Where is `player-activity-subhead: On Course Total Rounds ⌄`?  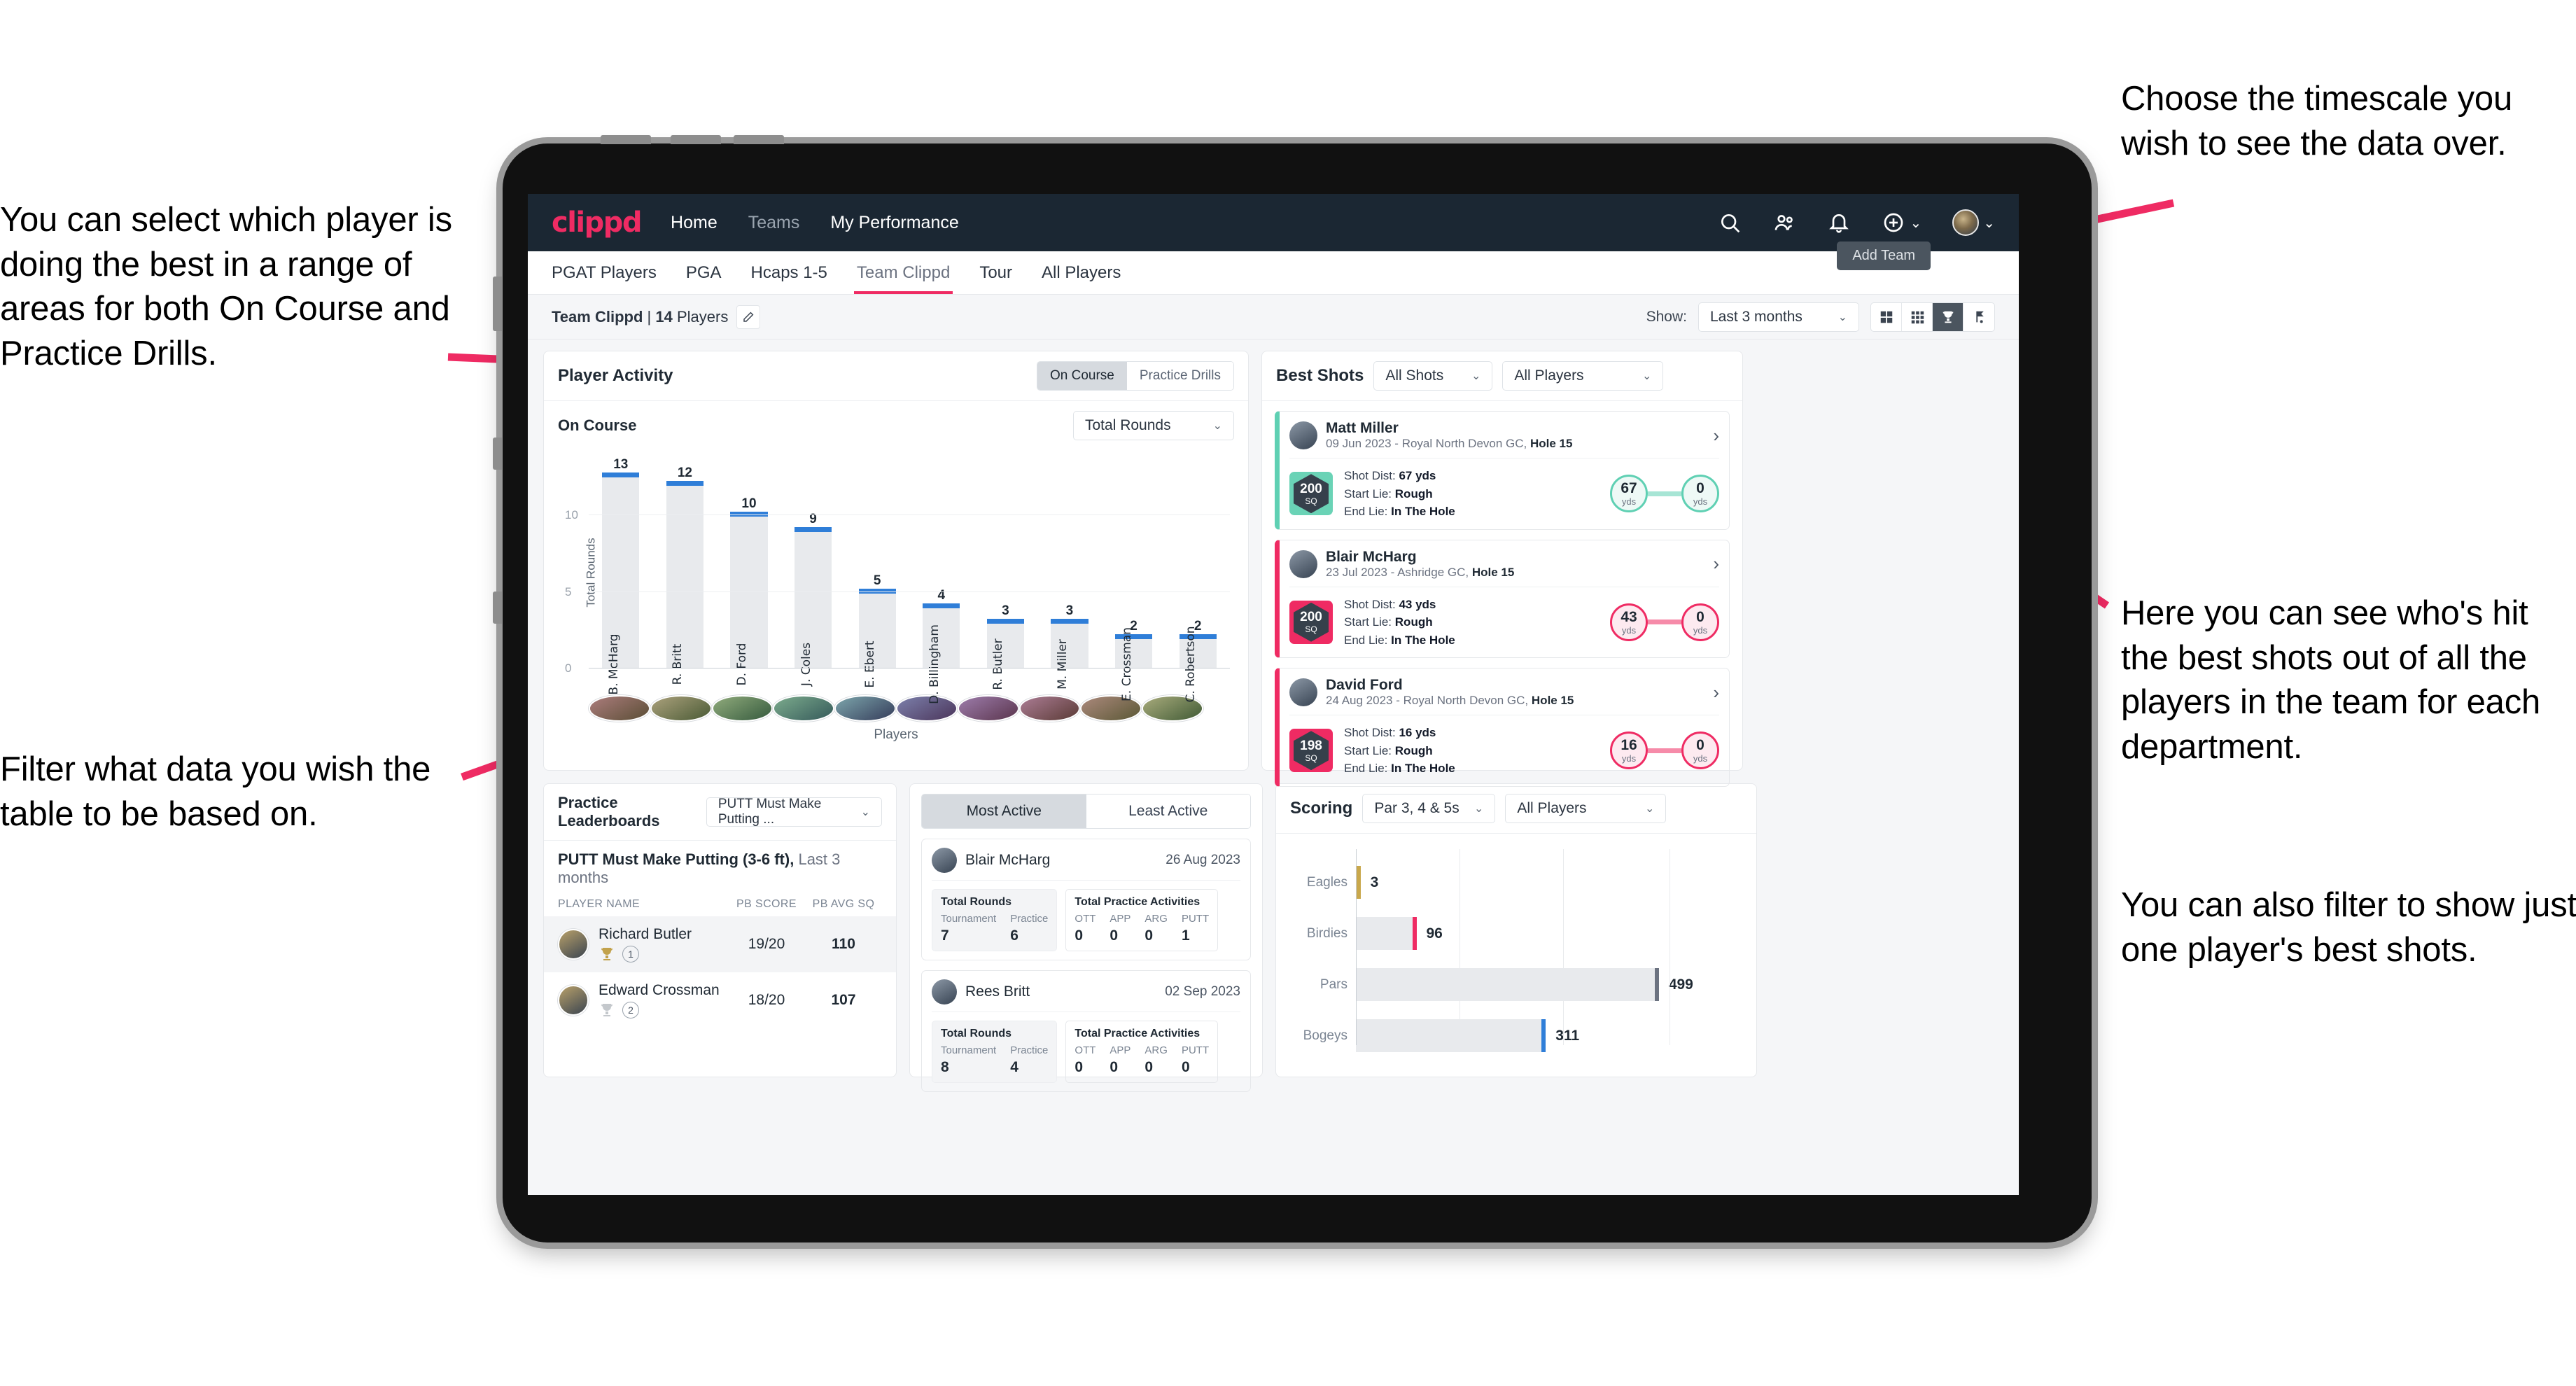
player-activity-subhead: On Course Total Rounds ⌄ is located at coordinates (896, 420).